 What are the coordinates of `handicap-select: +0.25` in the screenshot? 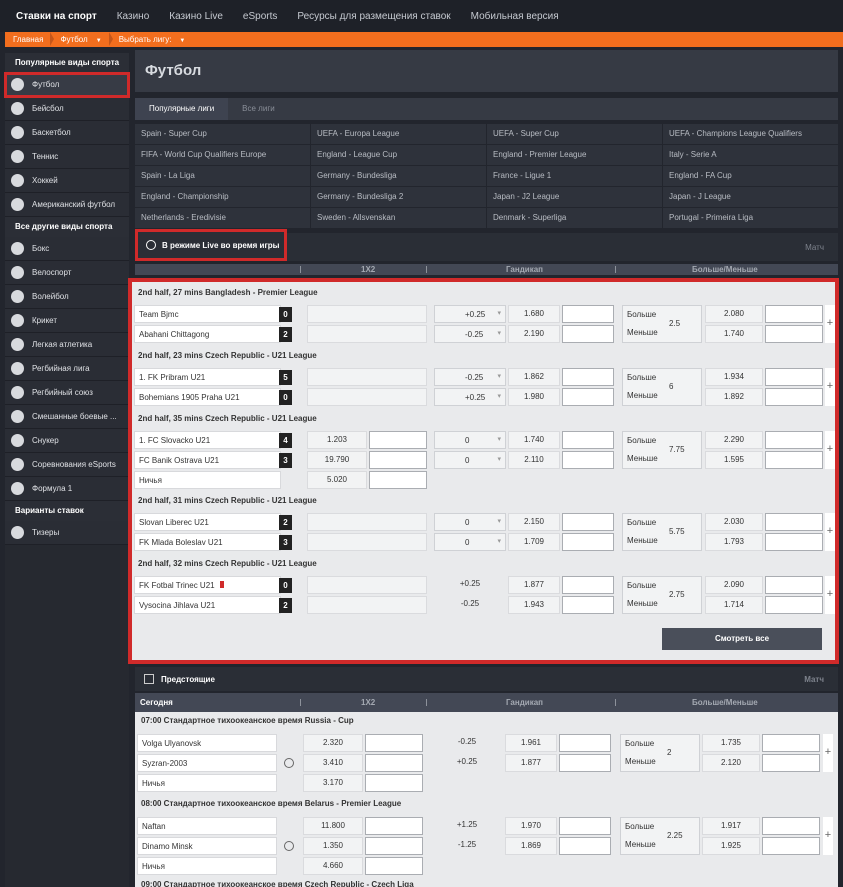 It's located at (470, 397).